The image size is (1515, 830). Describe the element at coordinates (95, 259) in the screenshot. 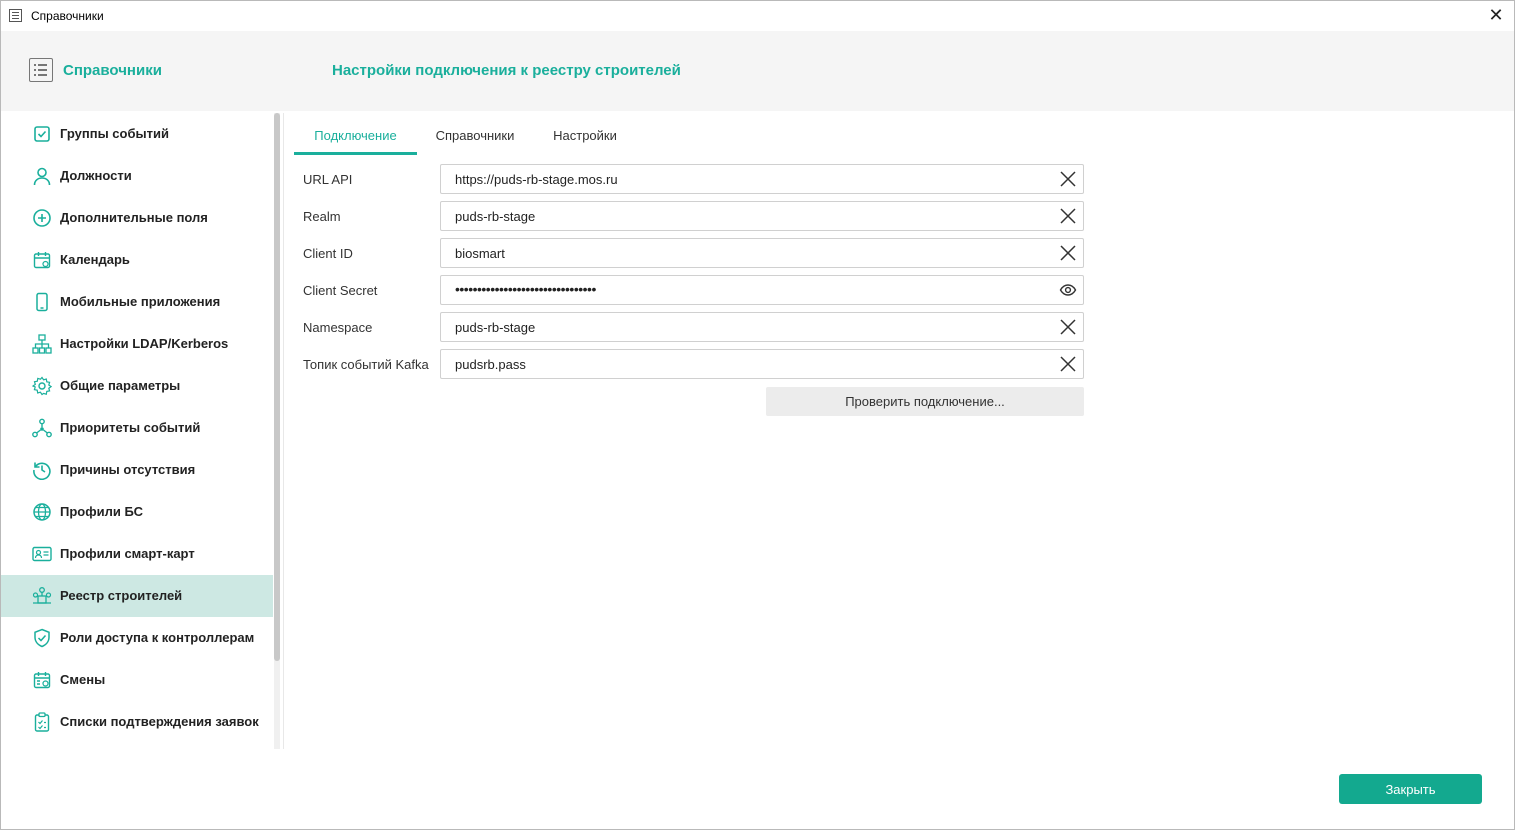

I see `sidebar-item-label: Календарь` at that location.